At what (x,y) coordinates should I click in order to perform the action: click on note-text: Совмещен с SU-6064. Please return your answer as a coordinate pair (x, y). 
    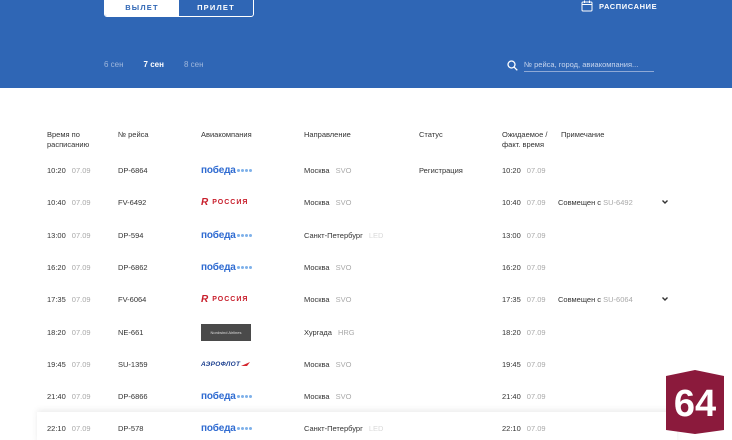
    Looking at the image, I should click on (595, 299).